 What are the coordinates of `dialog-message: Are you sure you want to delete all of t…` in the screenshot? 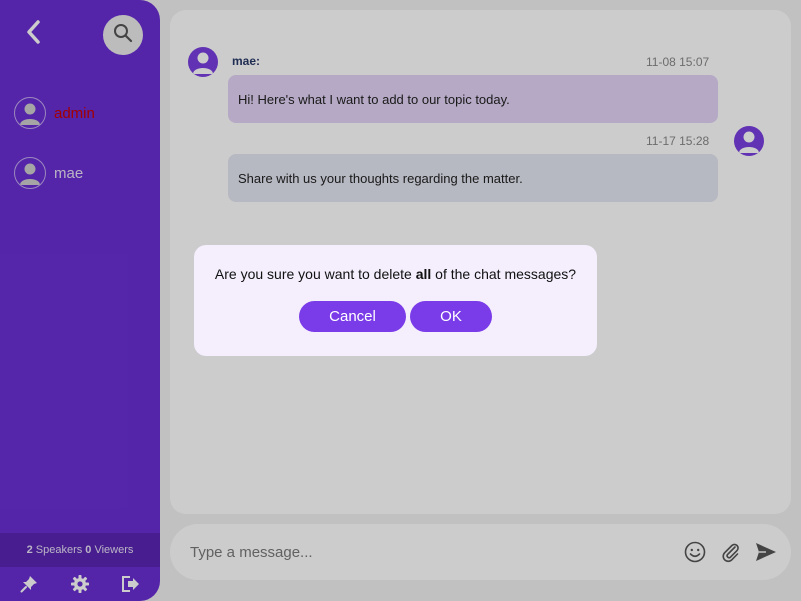 It's located at (395, 274).